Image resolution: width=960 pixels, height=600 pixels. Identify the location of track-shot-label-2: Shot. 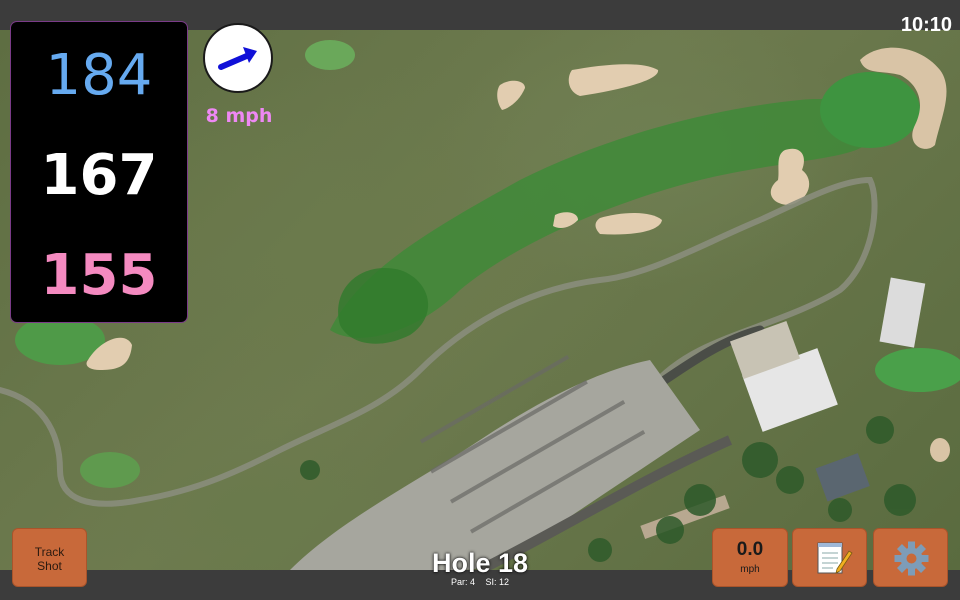
(49, 566).